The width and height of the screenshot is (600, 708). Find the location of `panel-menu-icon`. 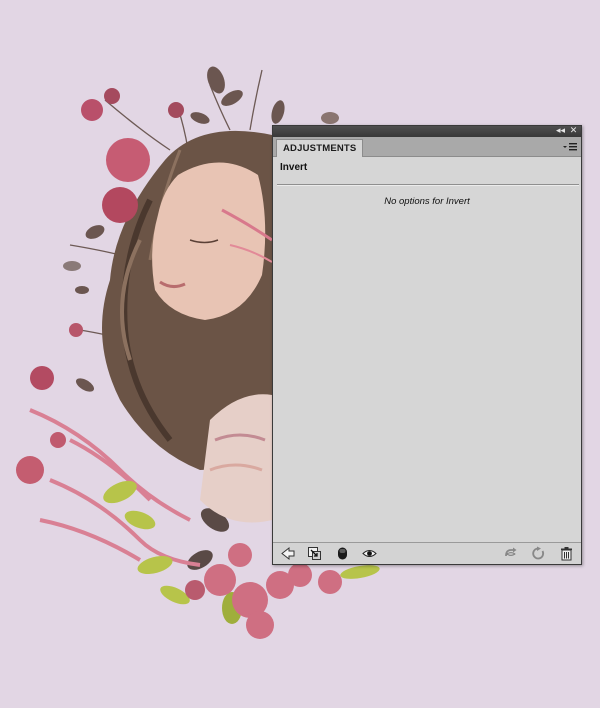

panel-menu-icon is located at coordinates (570, 146).